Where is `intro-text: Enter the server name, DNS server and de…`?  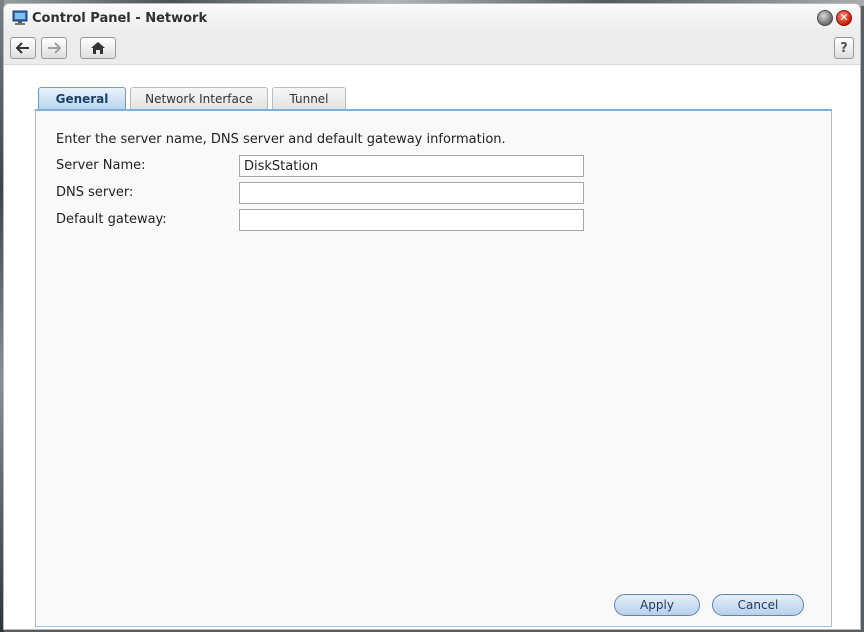
intro-text: Enter the server name, DNS server and de… is located at coordinates (281, 139).